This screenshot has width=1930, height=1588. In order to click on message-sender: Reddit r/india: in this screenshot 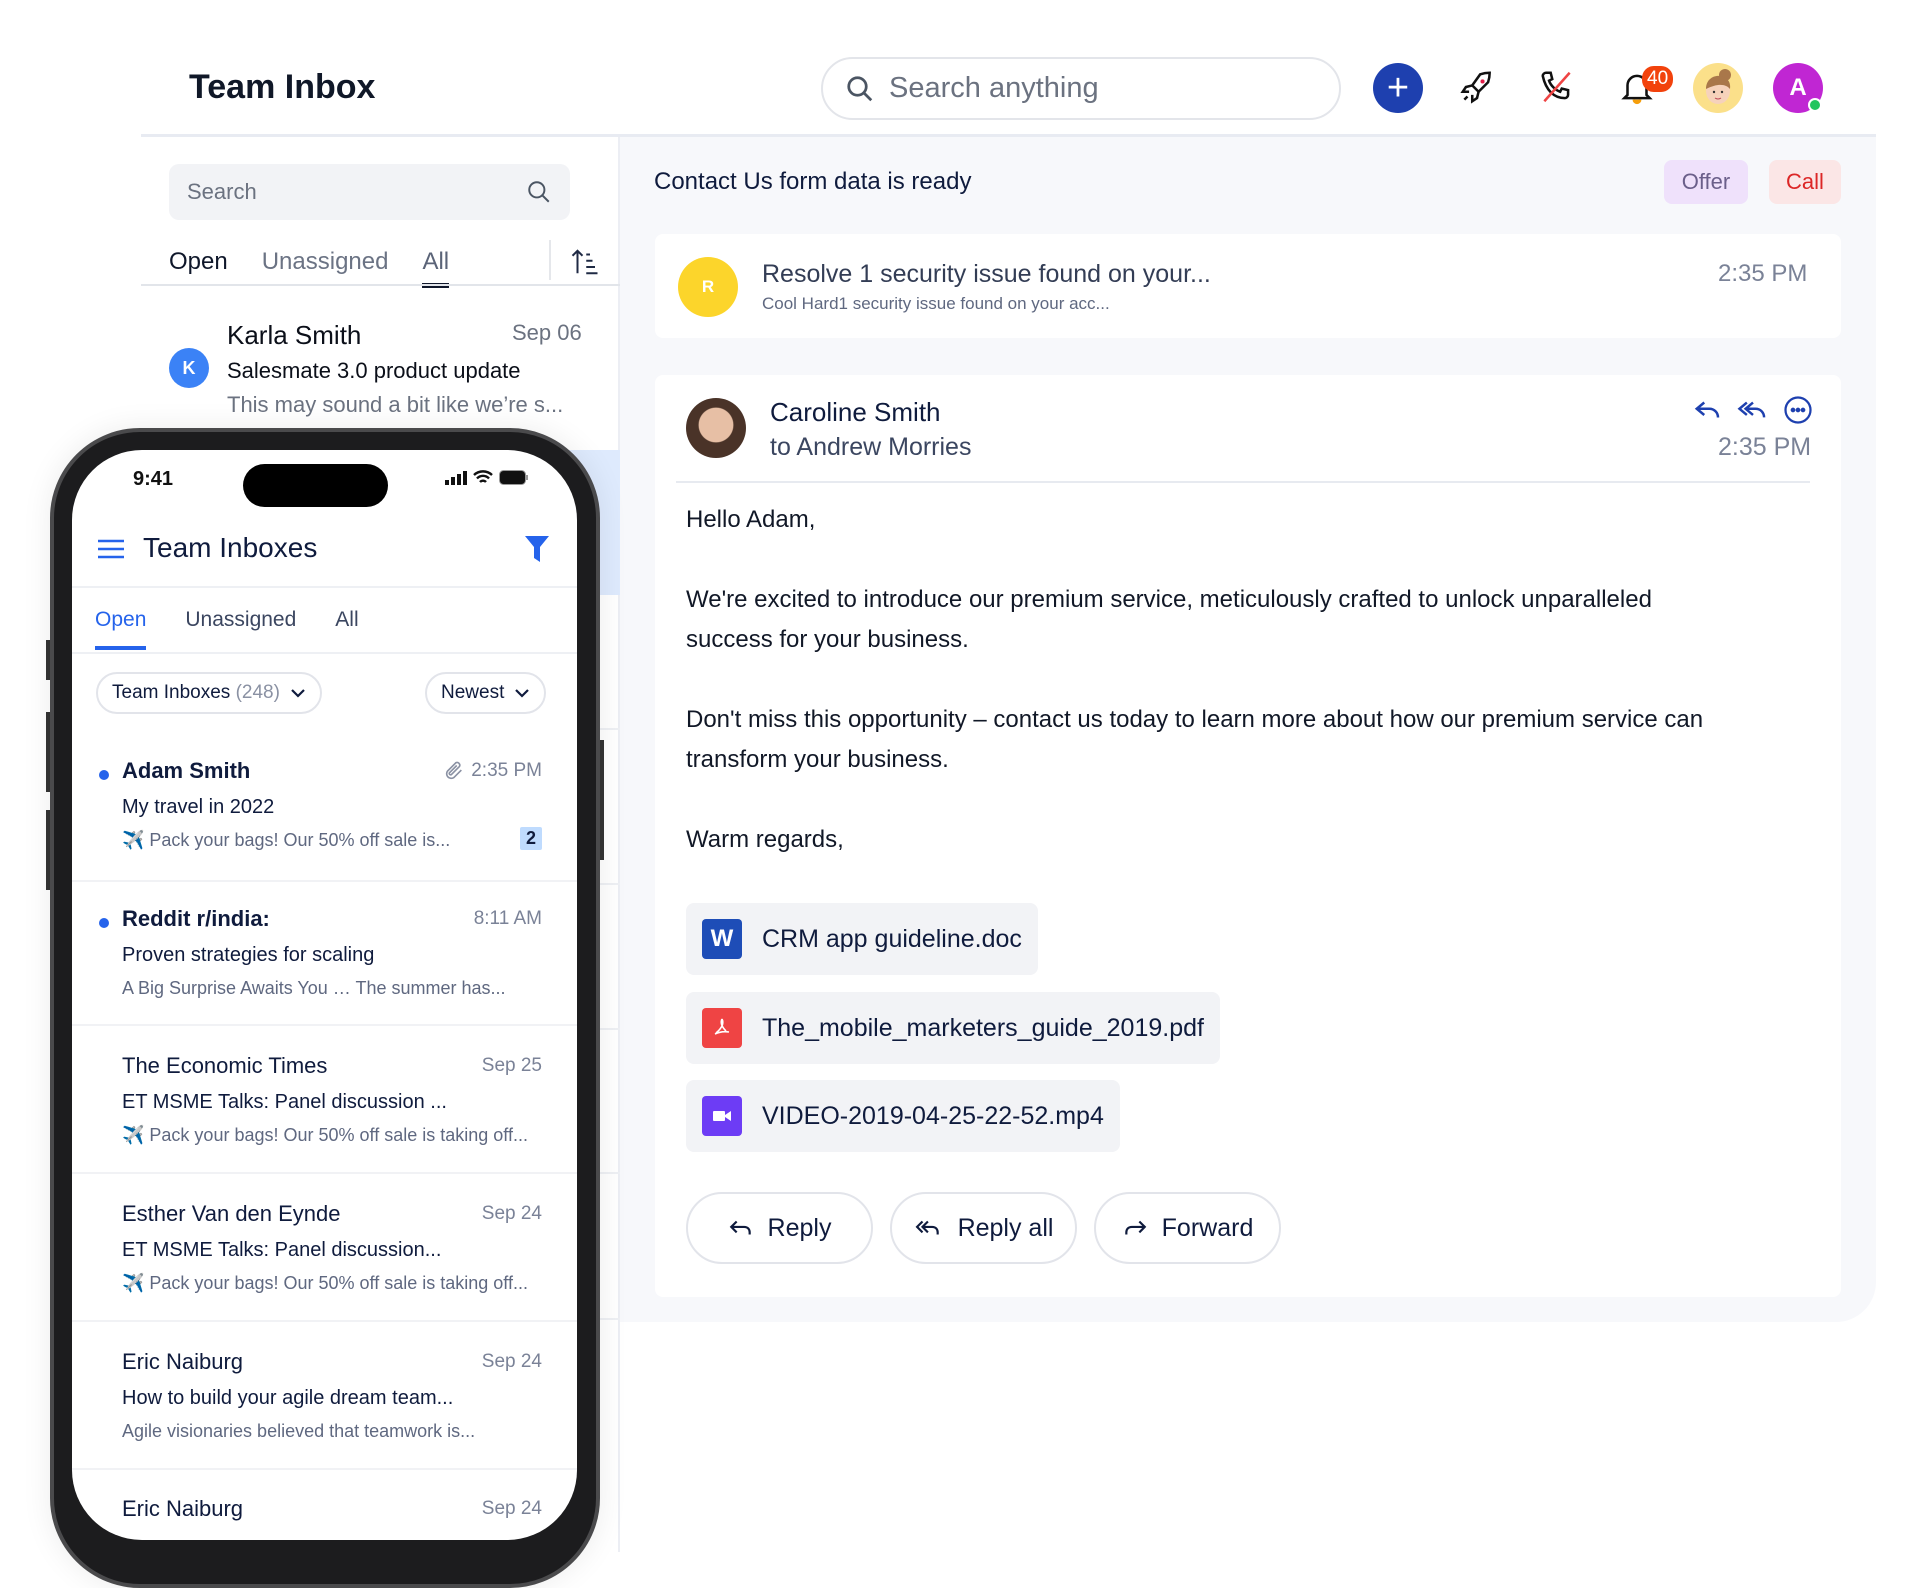, I will do `click(196, 918)`.